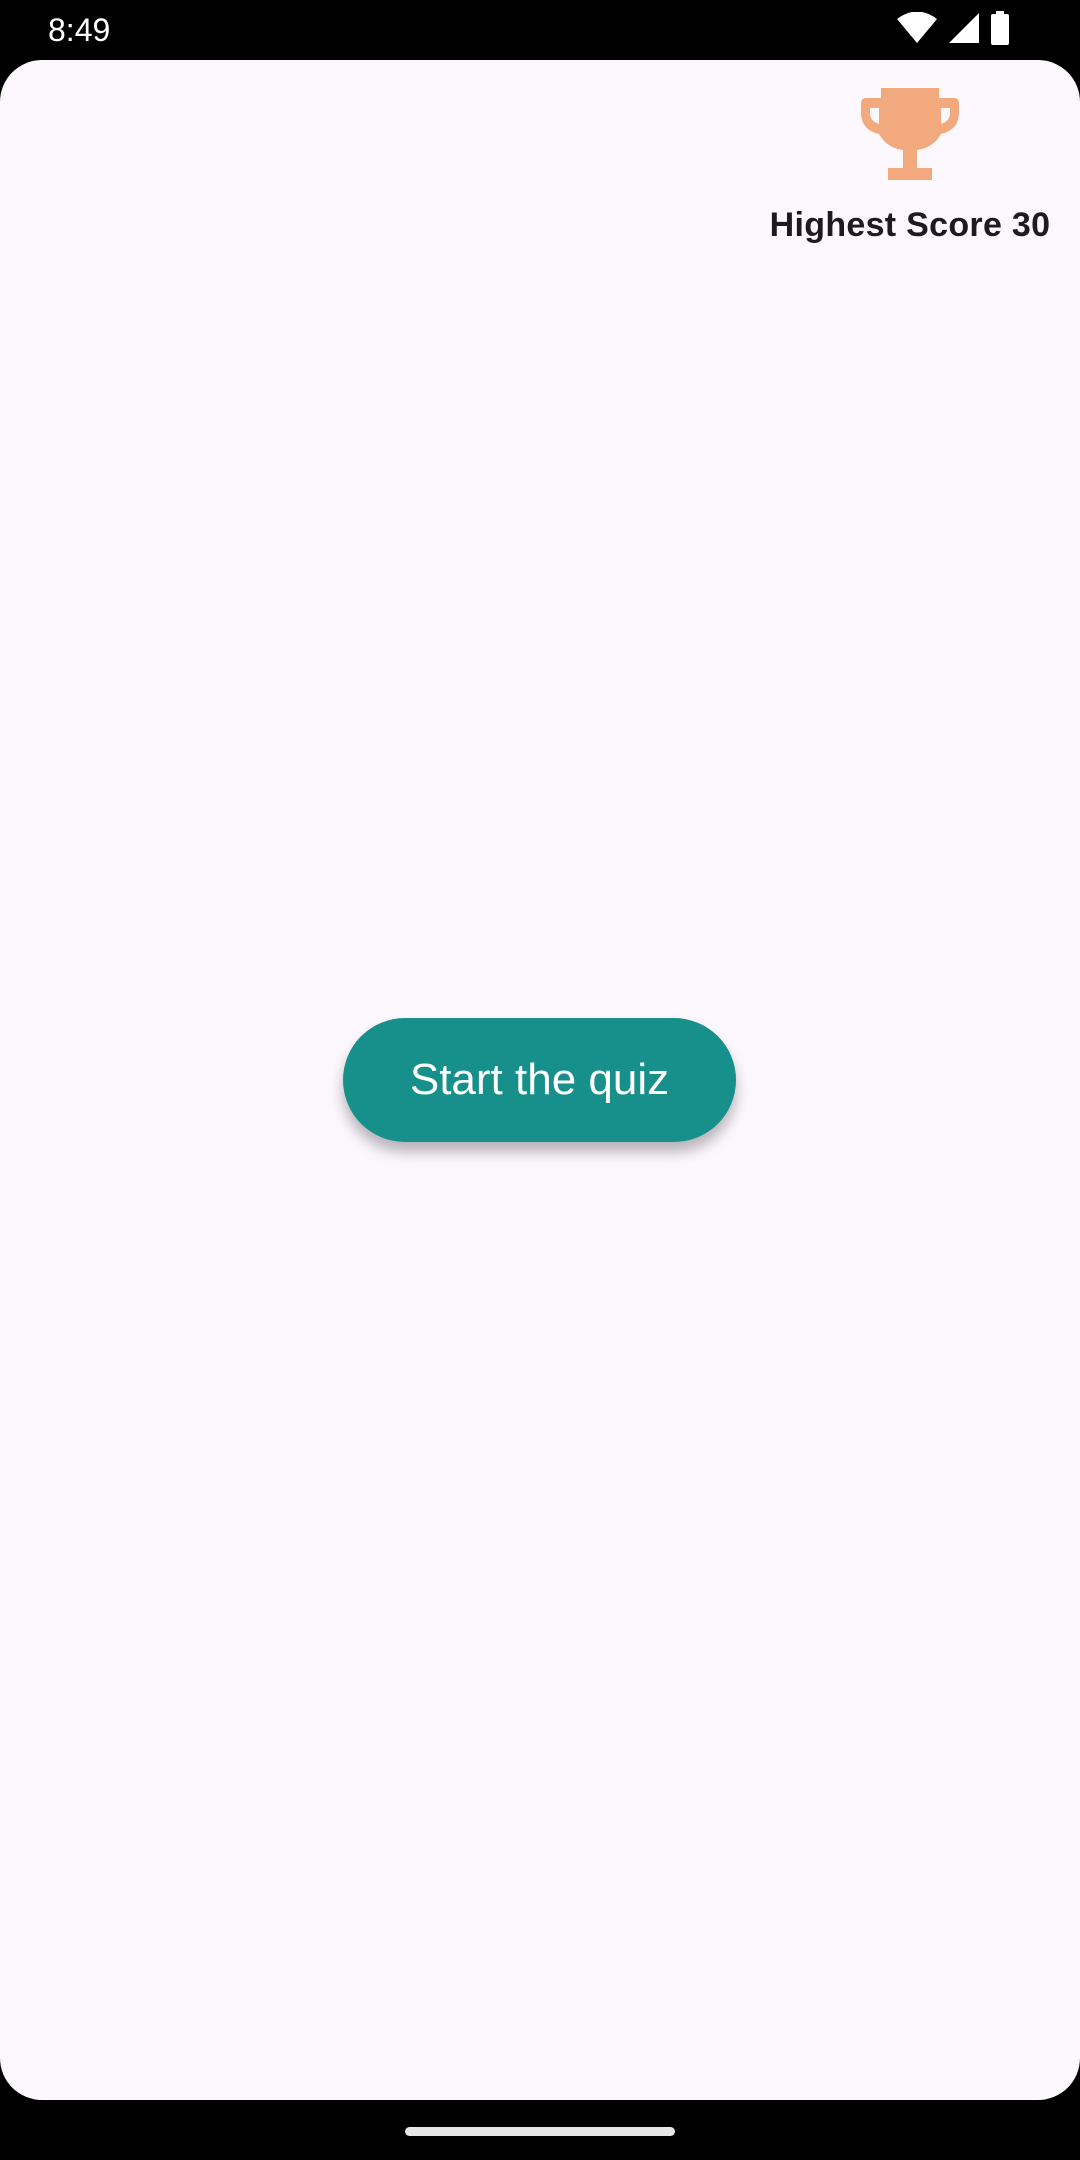 Image resolution: width=1080 pixels, height=2160 pixels. I want to click on highest-score-label: Highest Score 30, so click(910, 225).